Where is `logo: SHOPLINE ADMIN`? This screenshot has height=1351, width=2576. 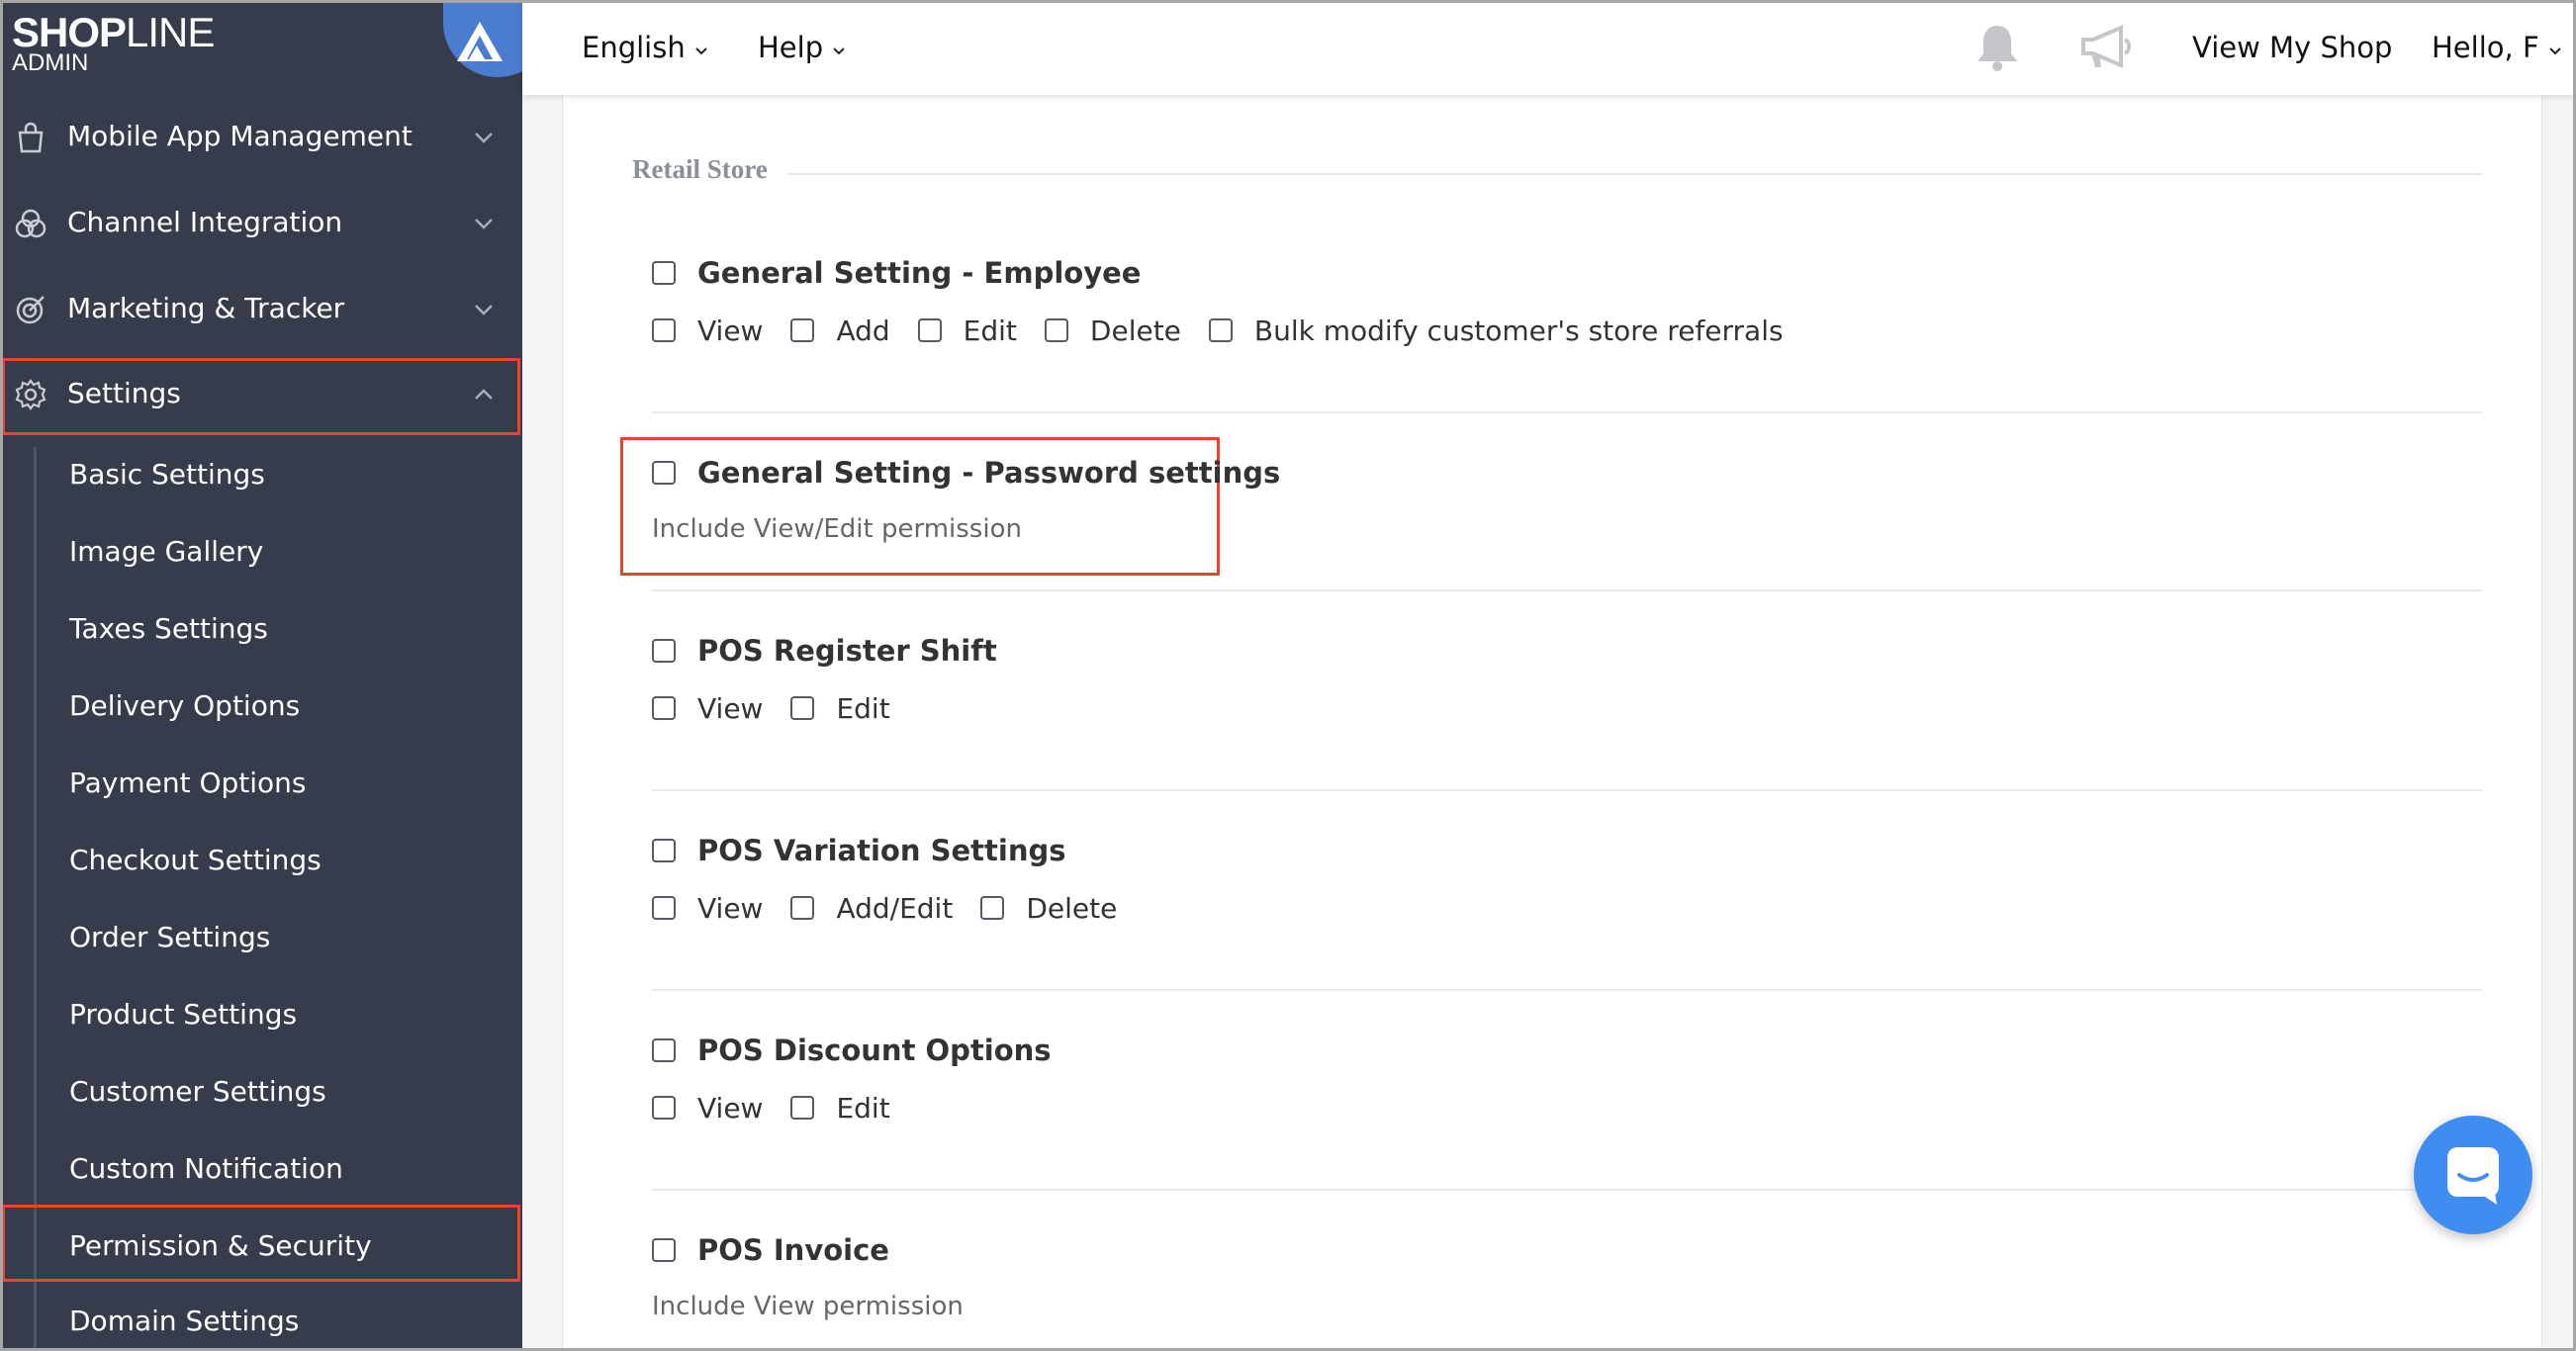 logo: SHOPLINE ADMIN is located at coordinates (261, 47).